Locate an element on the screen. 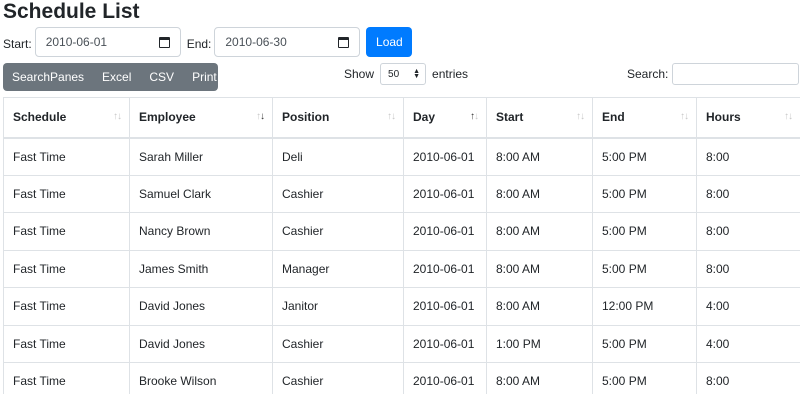  column-header-hours: Hours ↑↓ is located at coordinates (748, 118).